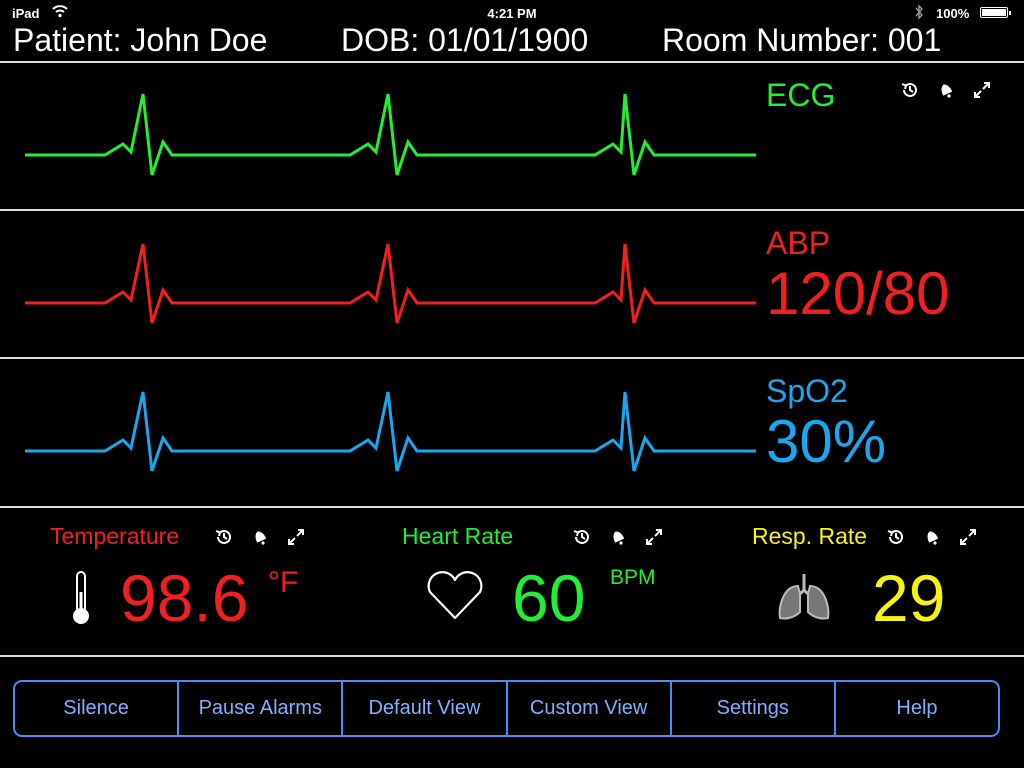 The image size is (1024, 768). I want to click on temperature-tile: Temperature 98.6 °F, so click(170, 584).